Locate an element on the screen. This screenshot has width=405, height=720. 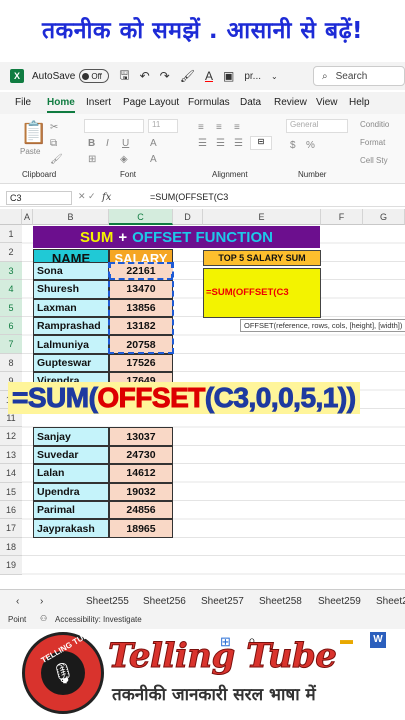
name-cell: Sanjay is located at coordinates (71, 436).